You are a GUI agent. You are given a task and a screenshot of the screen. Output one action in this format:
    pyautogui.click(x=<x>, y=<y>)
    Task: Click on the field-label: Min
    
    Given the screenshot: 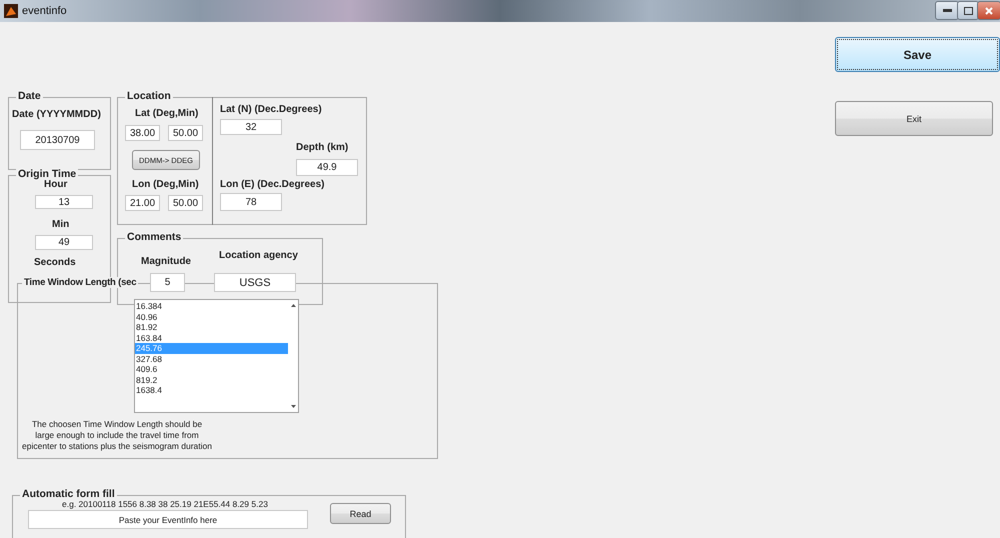 What is the action you would take?
    pyautogui.click(x=61, y=224)
    